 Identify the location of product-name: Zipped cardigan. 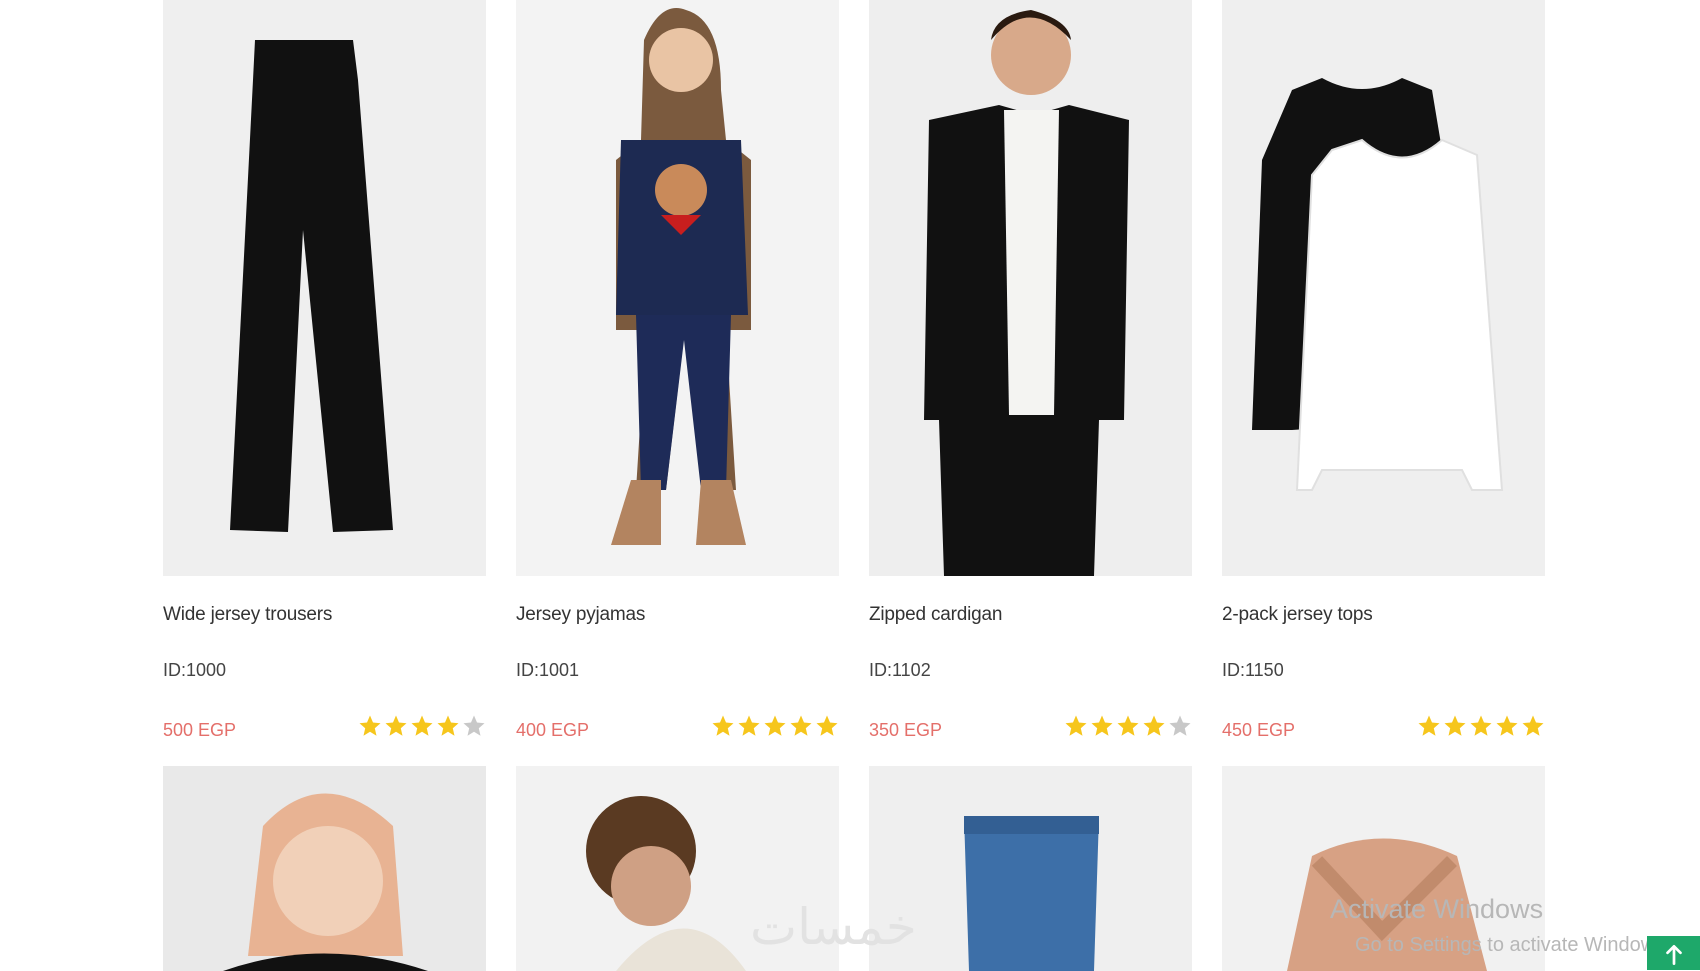
(935, 615).